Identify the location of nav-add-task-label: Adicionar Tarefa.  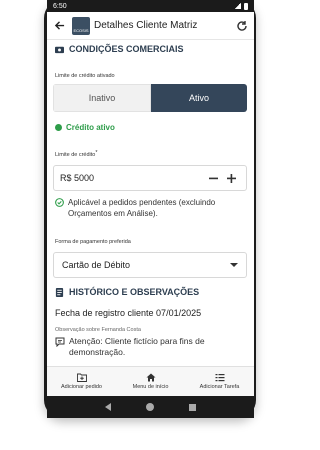
(219, 387).